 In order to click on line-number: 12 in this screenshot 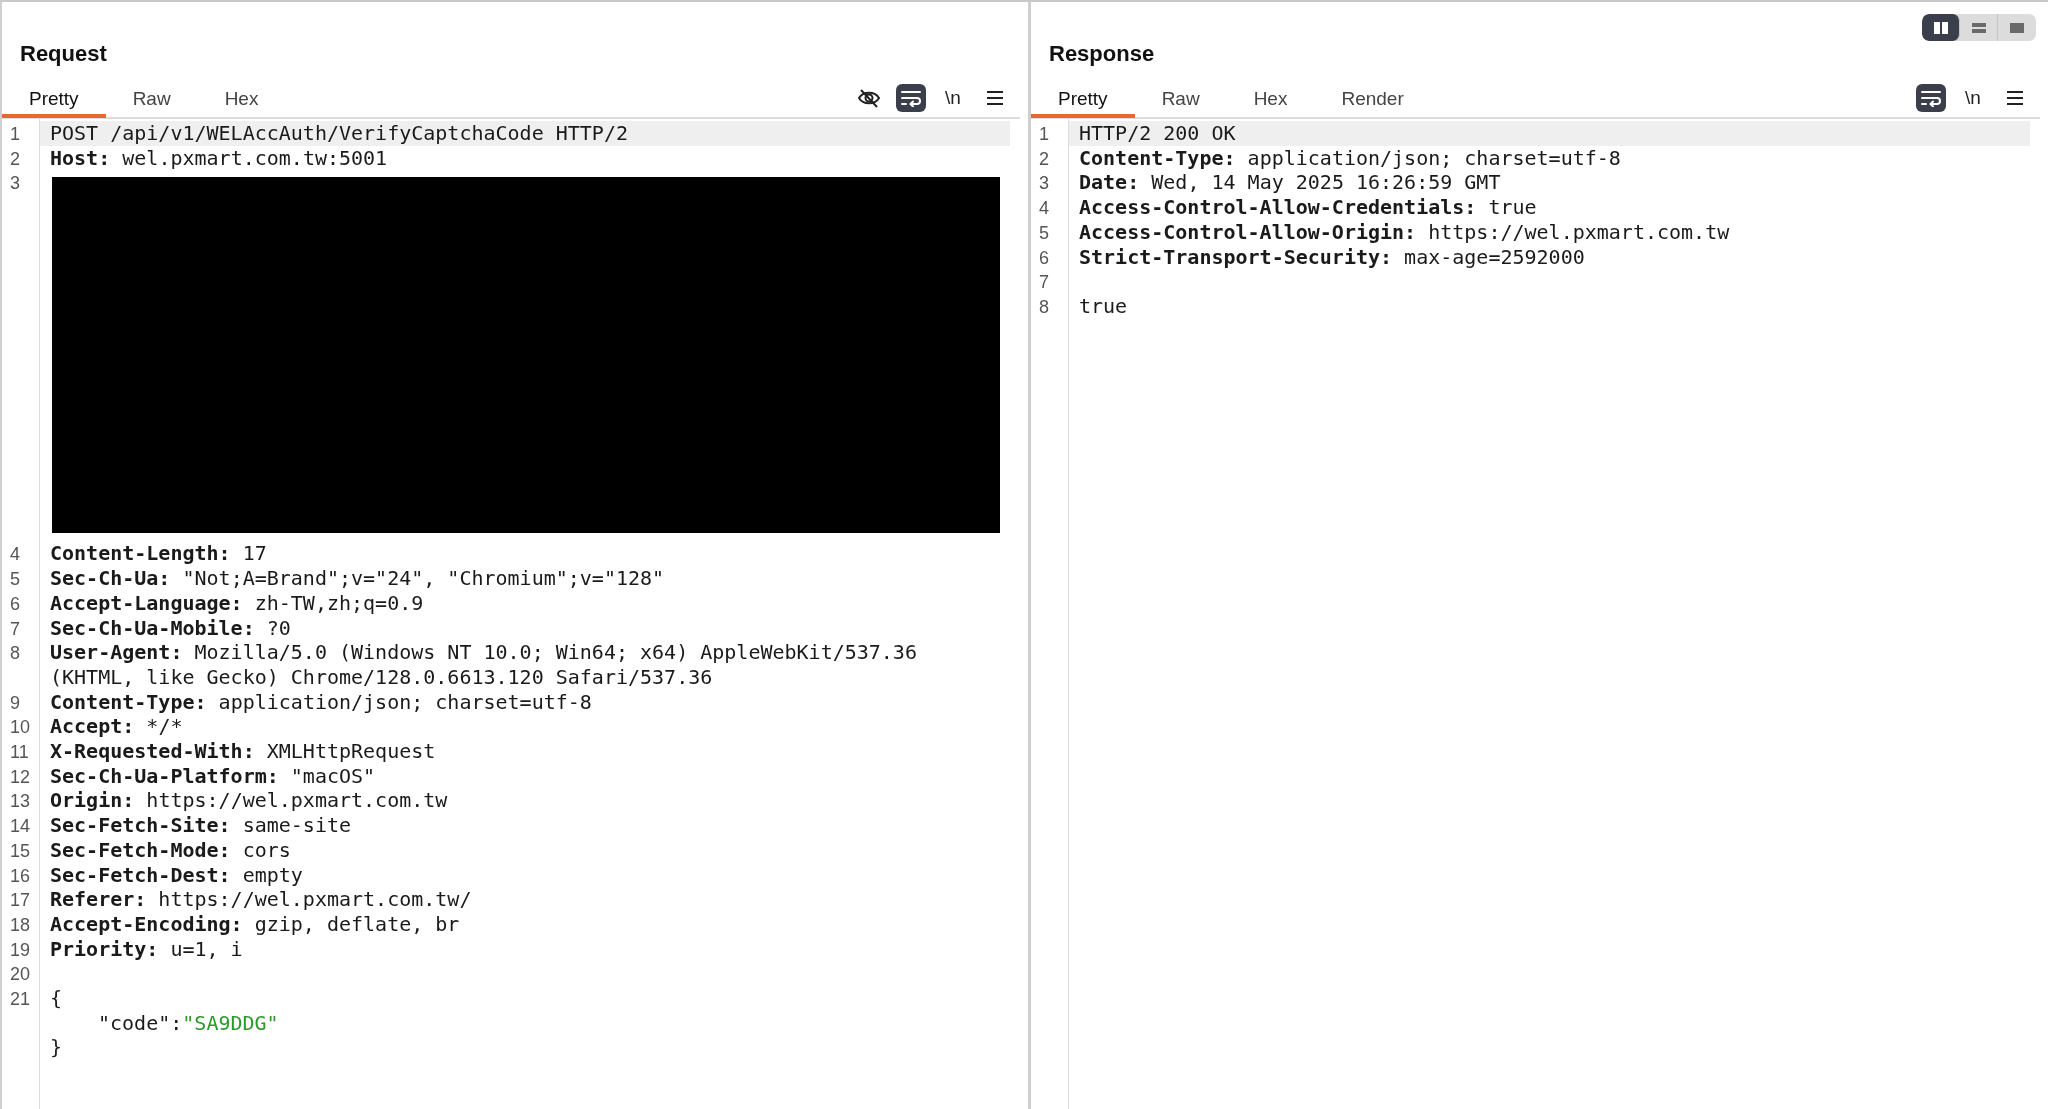, I will do `click(20, 777)`.